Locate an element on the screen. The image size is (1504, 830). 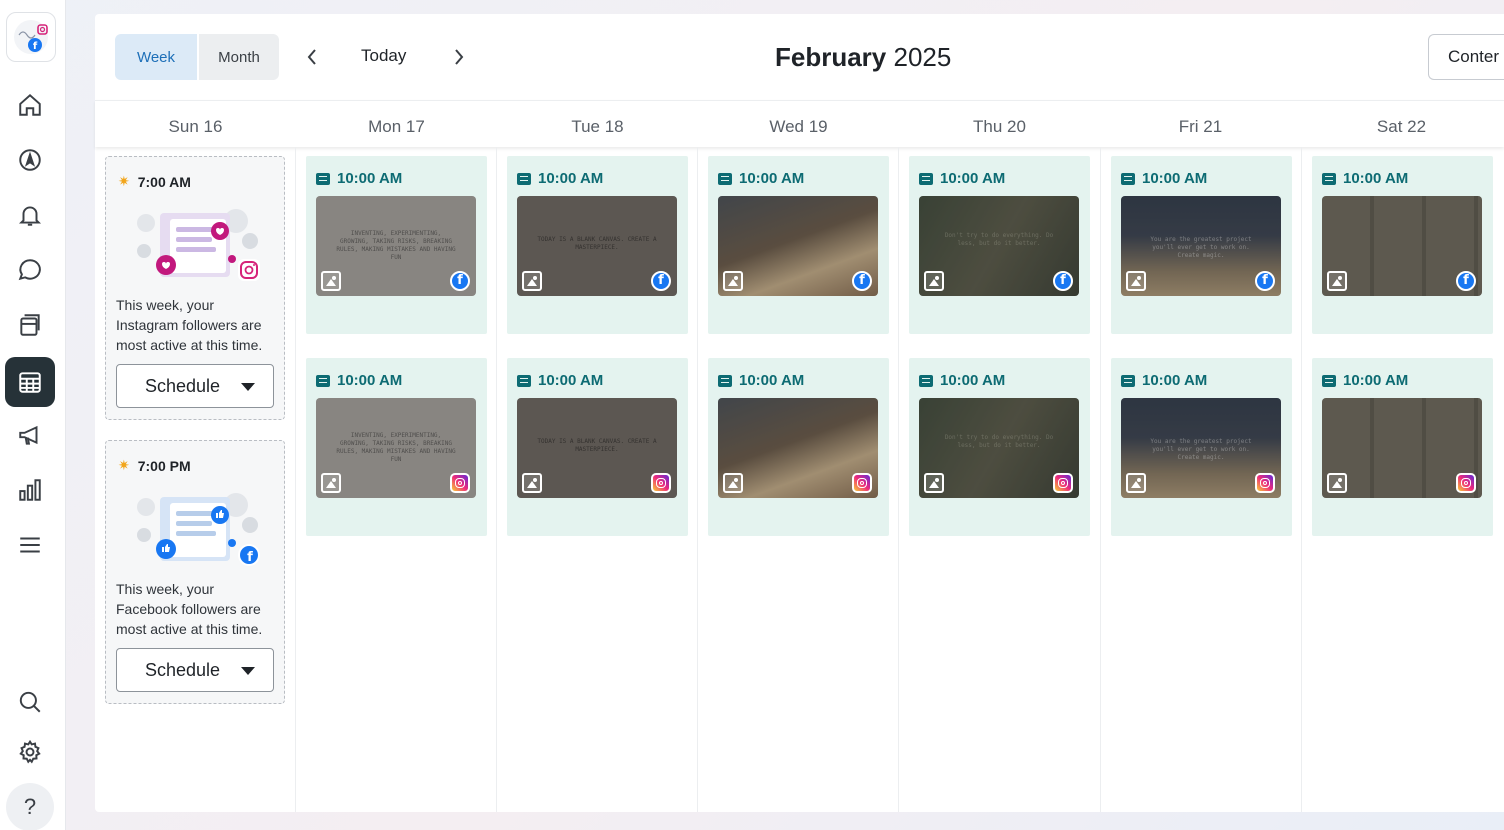
nav-explore is located at coordinates (30, 160).